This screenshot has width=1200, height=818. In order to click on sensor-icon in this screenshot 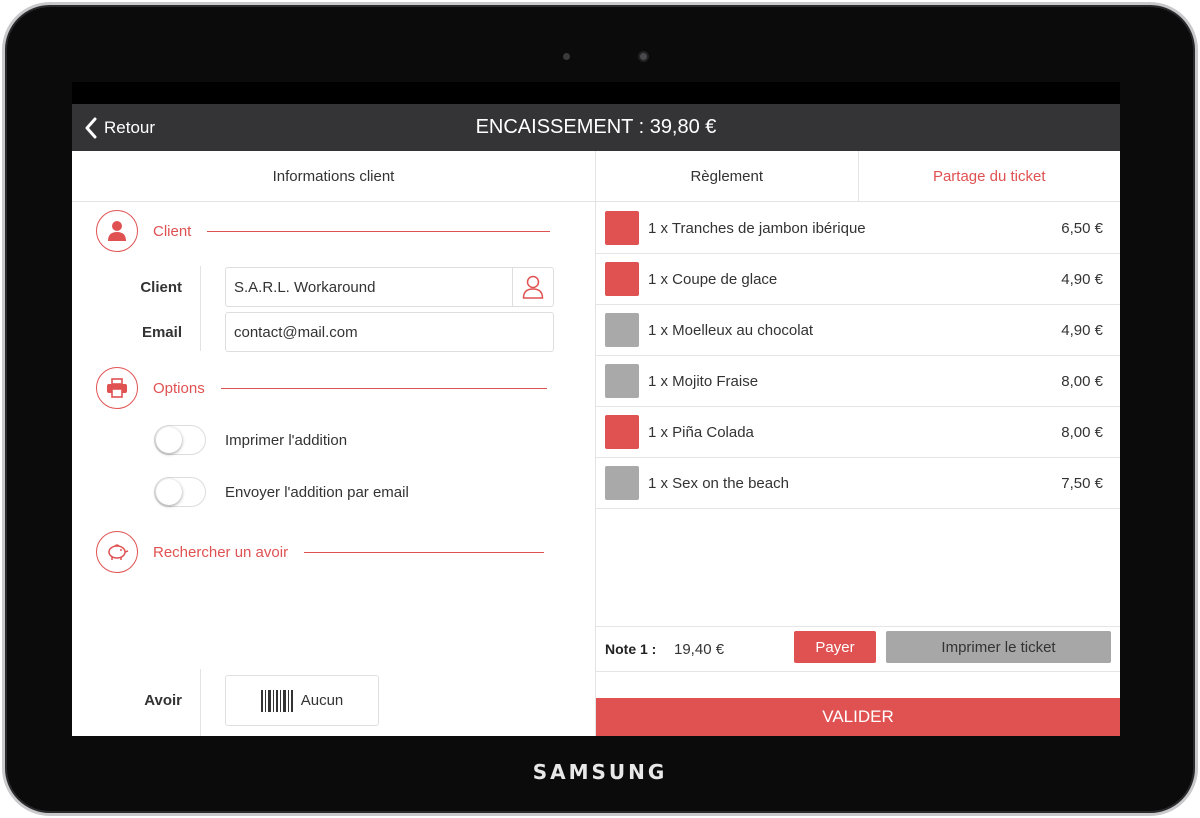, I will do `click(566, 56)`.